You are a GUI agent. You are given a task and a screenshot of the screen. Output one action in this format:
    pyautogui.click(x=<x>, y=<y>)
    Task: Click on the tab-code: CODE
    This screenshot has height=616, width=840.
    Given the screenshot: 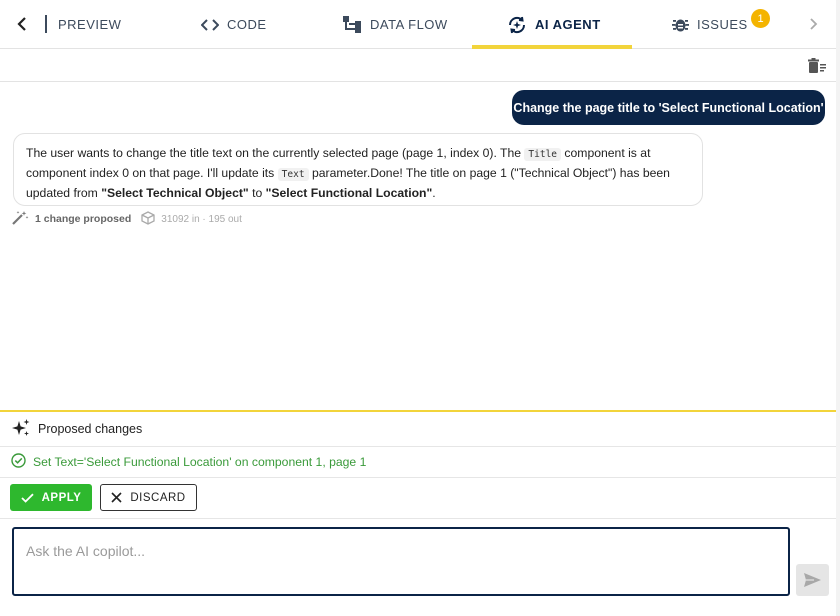 What is the action you would take?
    pyautogui.click(x=234, y=24)
    